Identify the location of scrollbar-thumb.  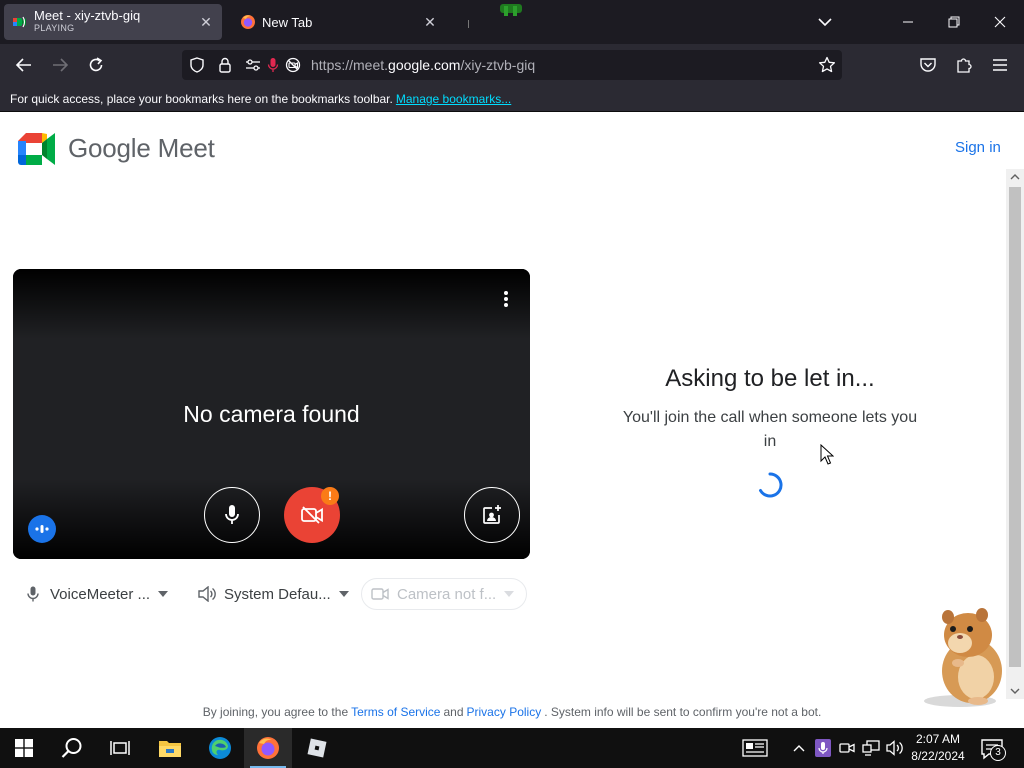
(1015, 427).